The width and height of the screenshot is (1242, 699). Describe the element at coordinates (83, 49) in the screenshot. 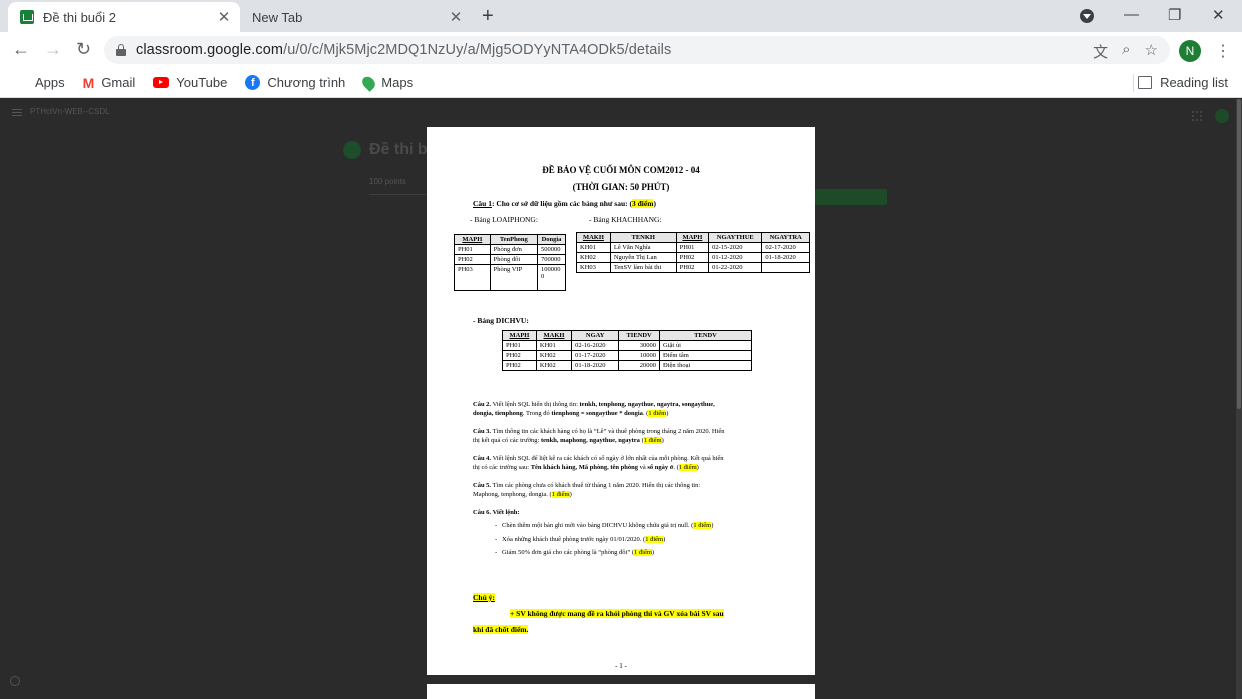

I see `reload-icon: ↻` at that location.